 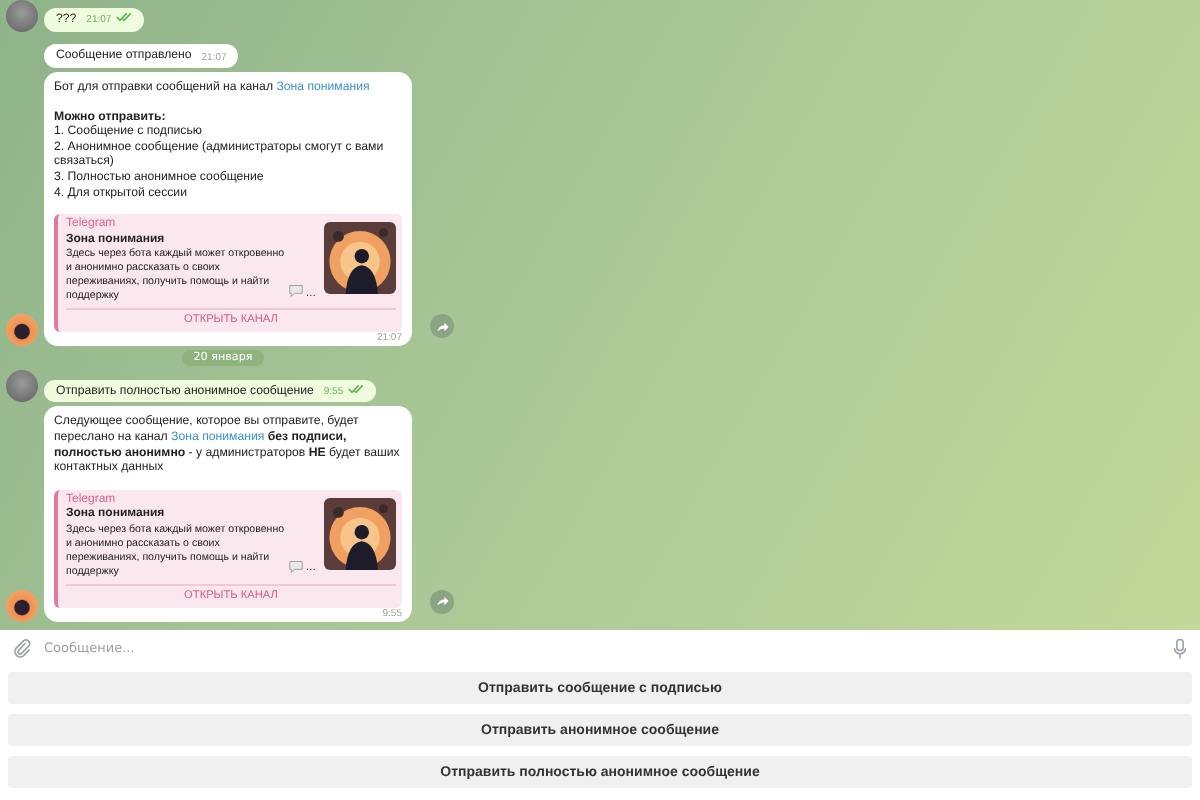 I want to click on paperclip-icon, so click(x=22, y=648).